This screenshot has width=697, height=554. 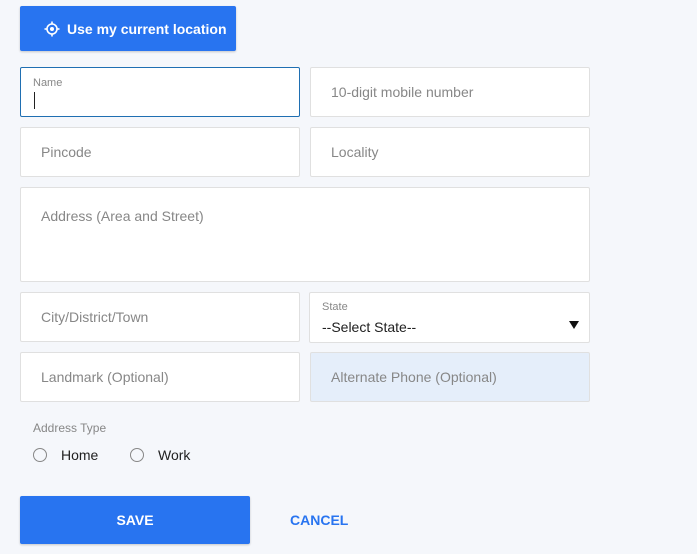 I want to click on landmark-field: Landmark (Optional), so click(x=160, y=377).